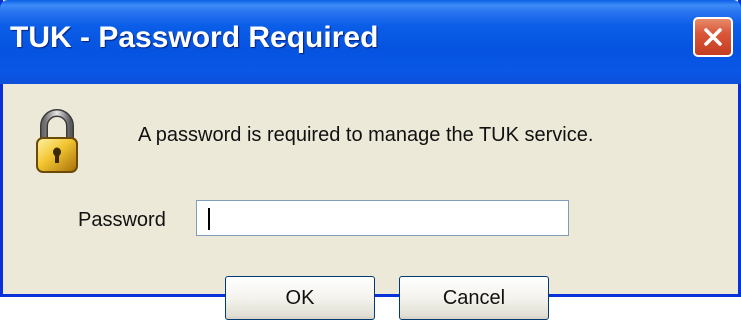 This screenshot has height=320, width=741. Describe the element at coordinates (209, 219) in the screenshot. I see `text-caret` at that location.